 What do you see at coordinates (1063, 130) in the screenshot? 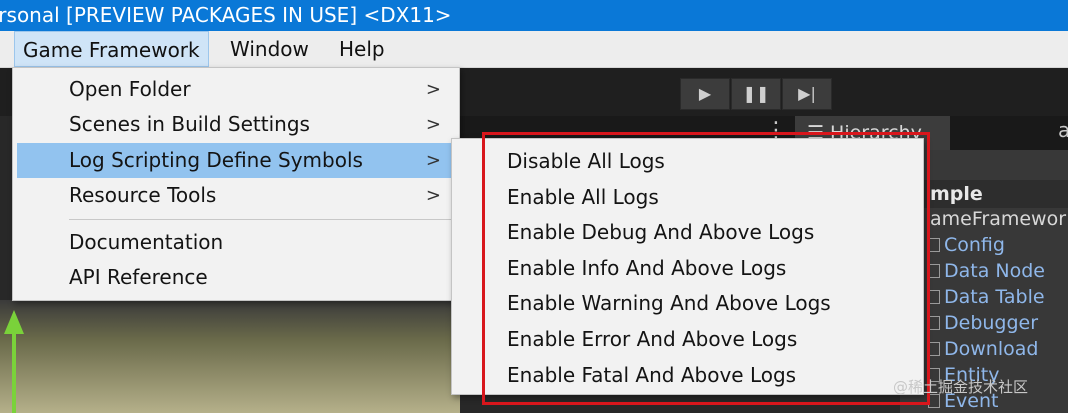
I see `lock-icon: a` at bounding box center [1063, 130].